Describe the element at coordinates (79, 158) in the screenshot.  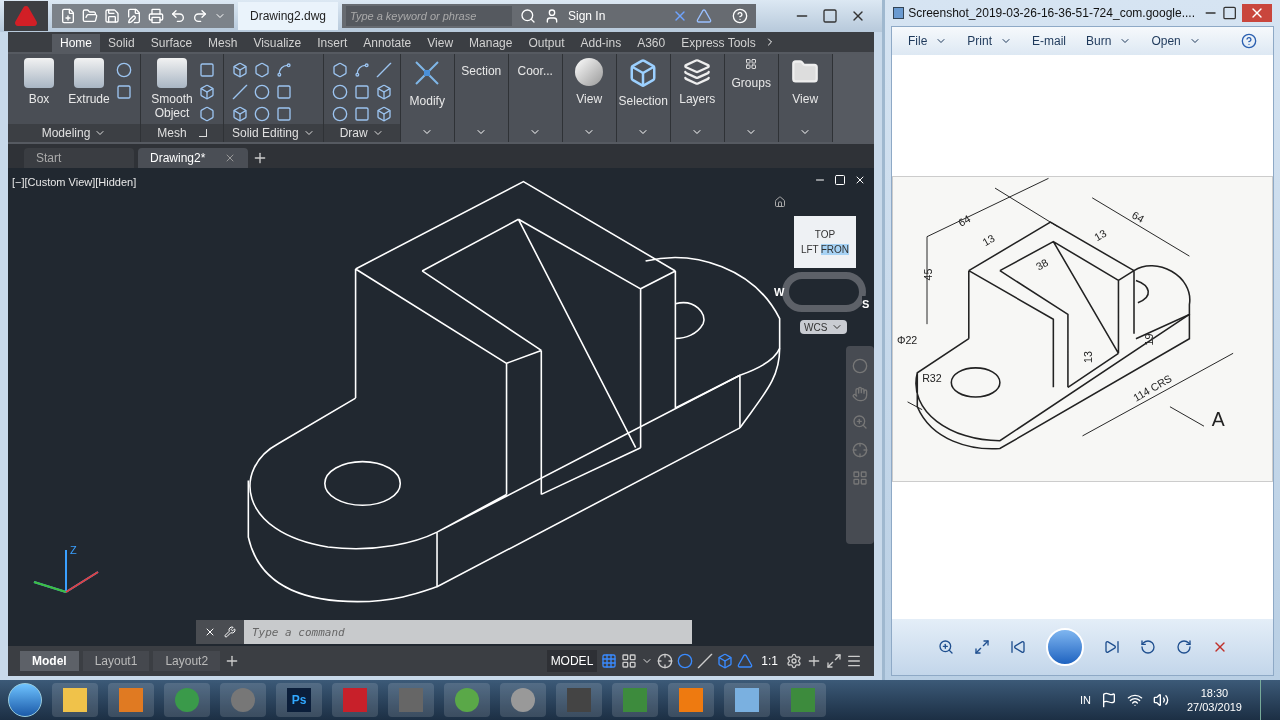
I see `file-tab: Start` at that location.